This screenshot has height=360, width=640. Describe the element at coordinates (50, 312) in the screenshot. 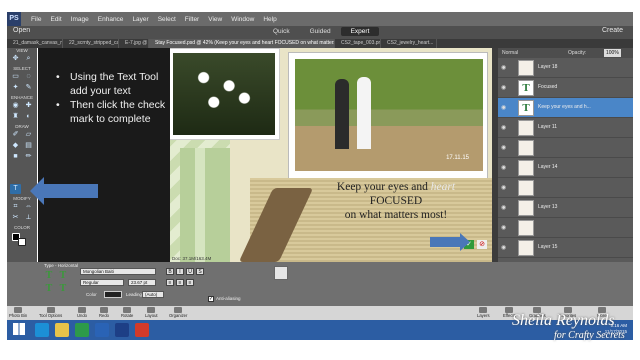

I see `tool-options-button: Tool Options` at that location.